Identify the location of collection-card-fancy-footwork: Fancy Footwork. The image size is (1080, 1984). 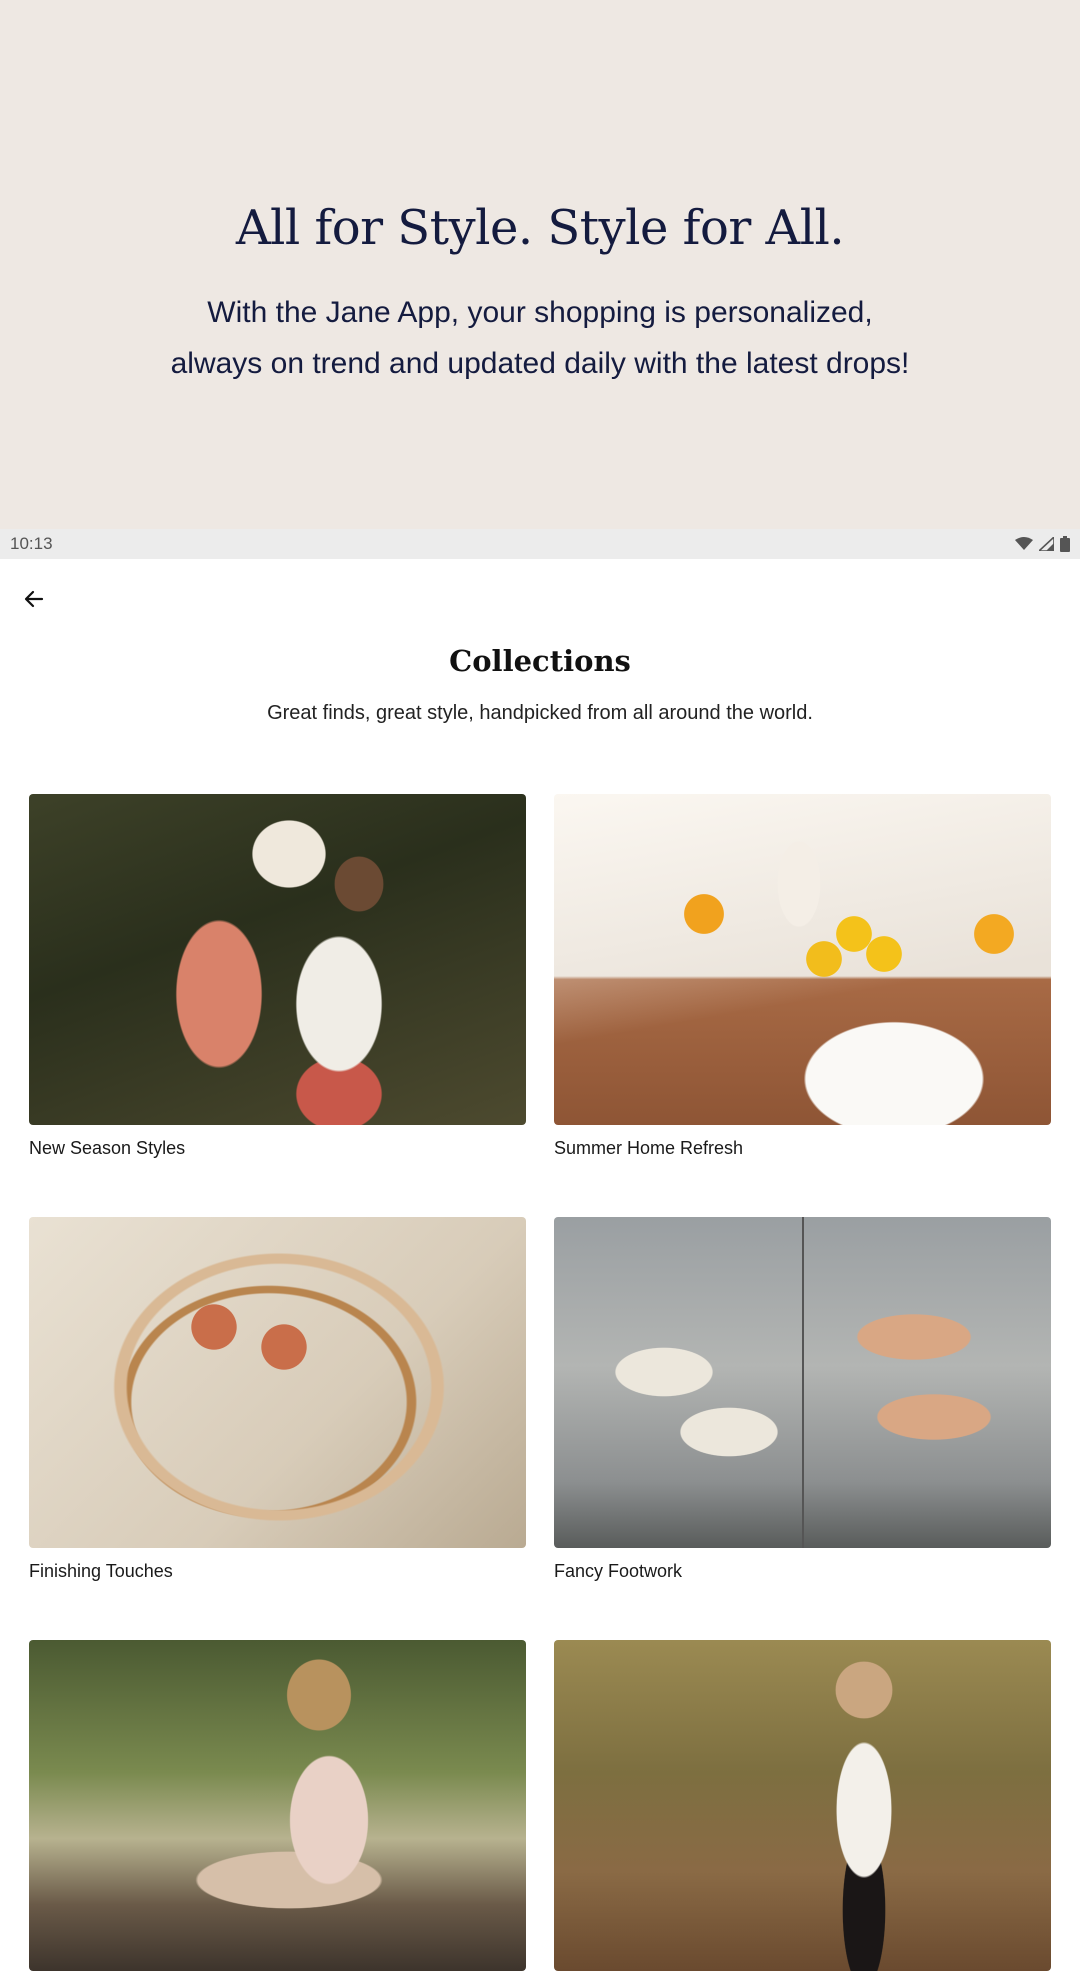
(802, 1399).